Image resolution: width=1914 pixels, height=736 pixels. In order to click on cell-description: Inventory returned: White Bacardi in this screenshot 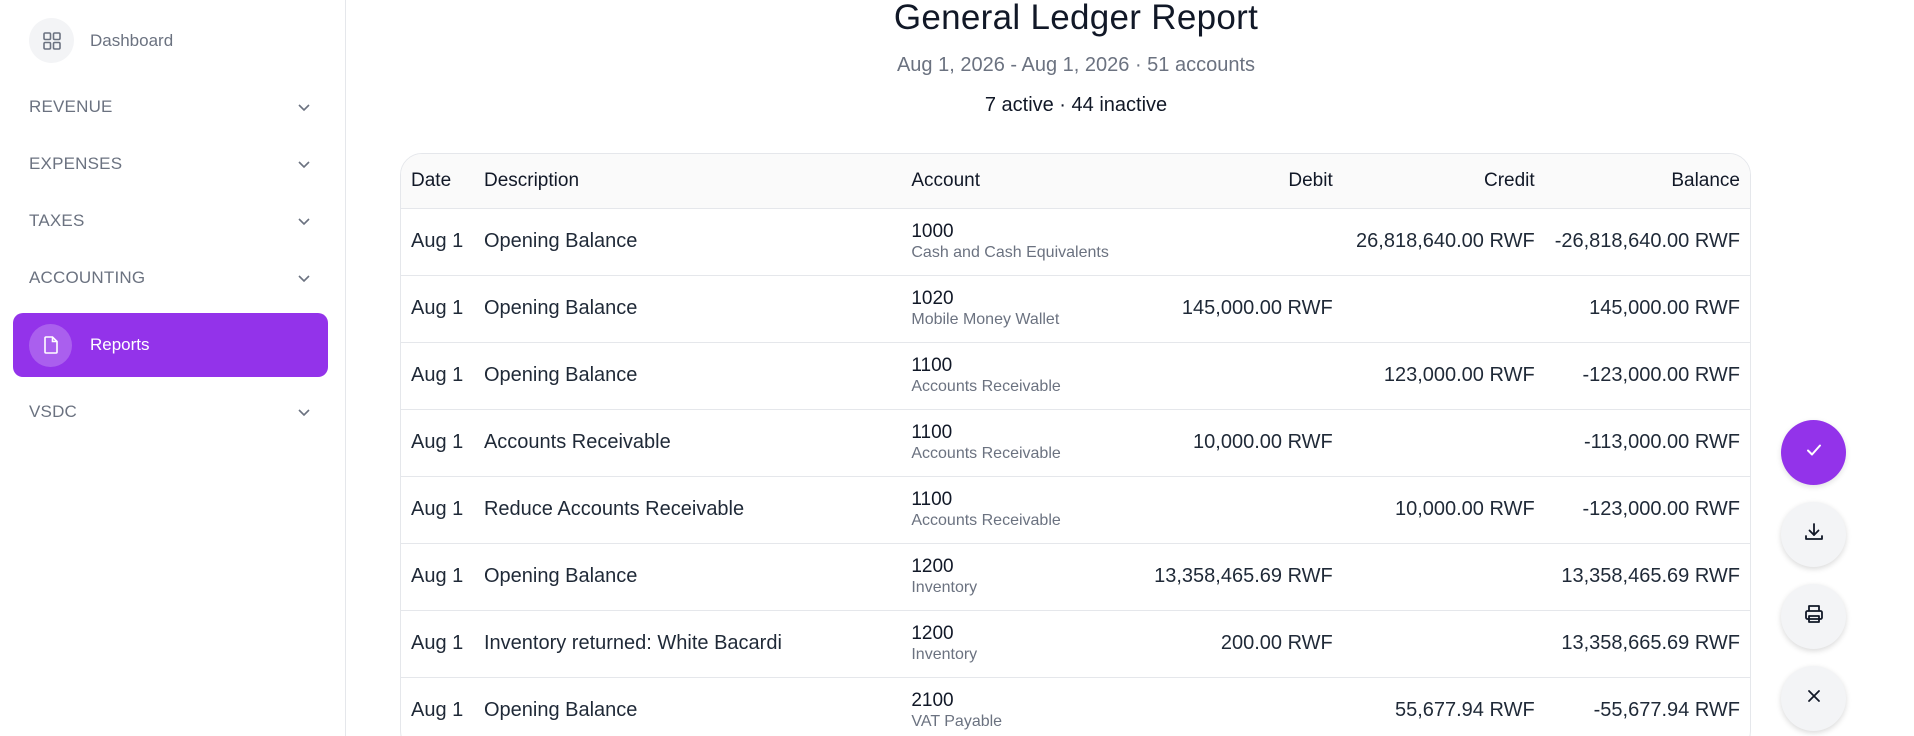, I will do `click(687, 644)`.